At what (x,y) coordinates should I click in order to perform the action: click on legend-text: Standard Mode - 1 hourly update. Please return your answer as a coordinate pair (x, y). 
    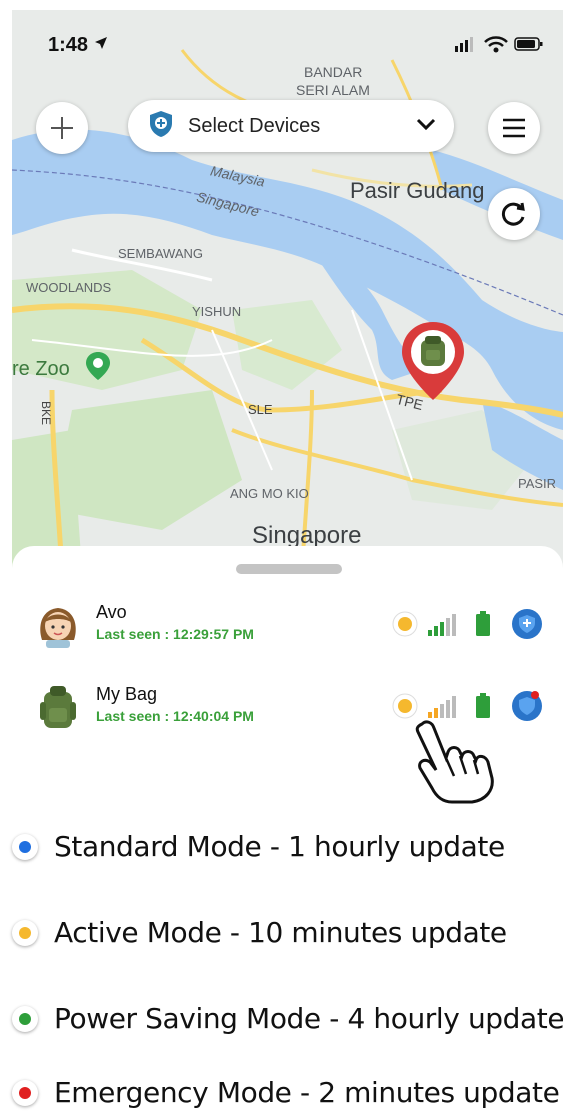
    Looking at the image, I should click on (279, 846).